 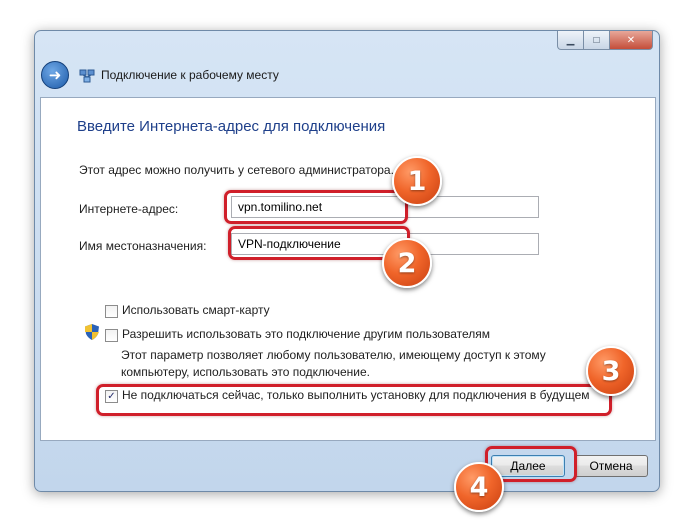 What do you see at coordinates (87, 76) in the screenshot?
I see `network-icon` at bounding box center [87, 76].